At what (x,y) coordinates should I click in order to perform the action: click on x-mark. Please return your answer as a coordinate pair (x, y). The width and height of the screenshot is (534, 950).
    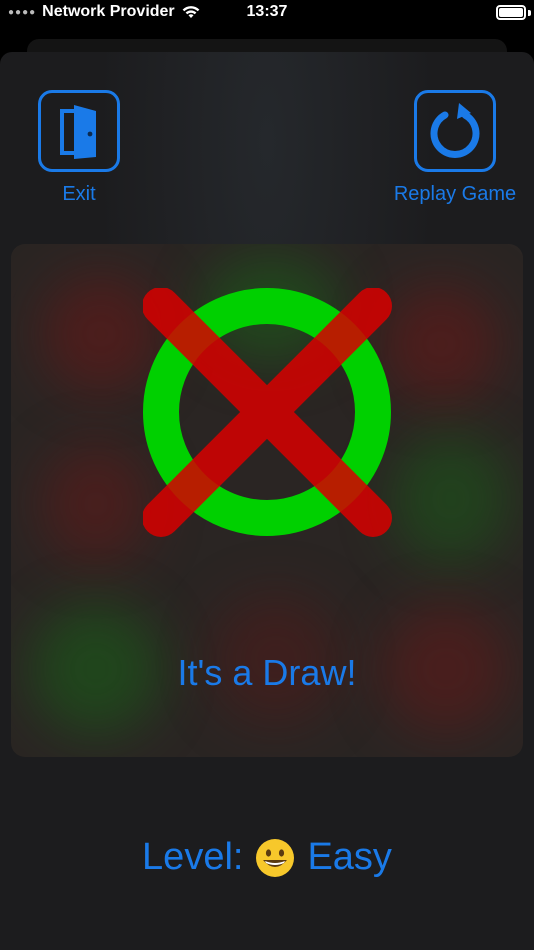
    Looking at the image, I should click on (267, 412).